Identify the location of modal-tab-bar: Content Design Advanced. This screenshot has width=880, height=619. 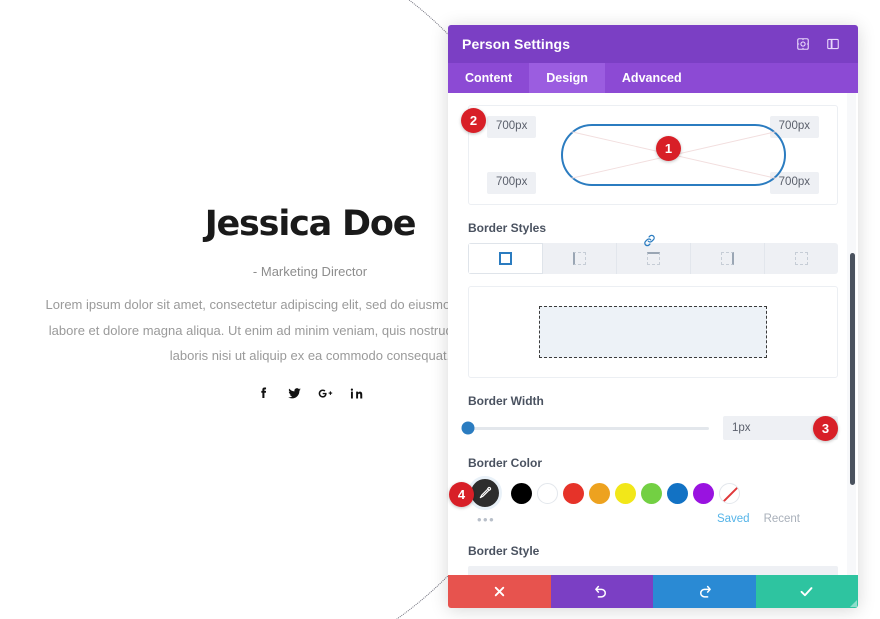
(653, 78).